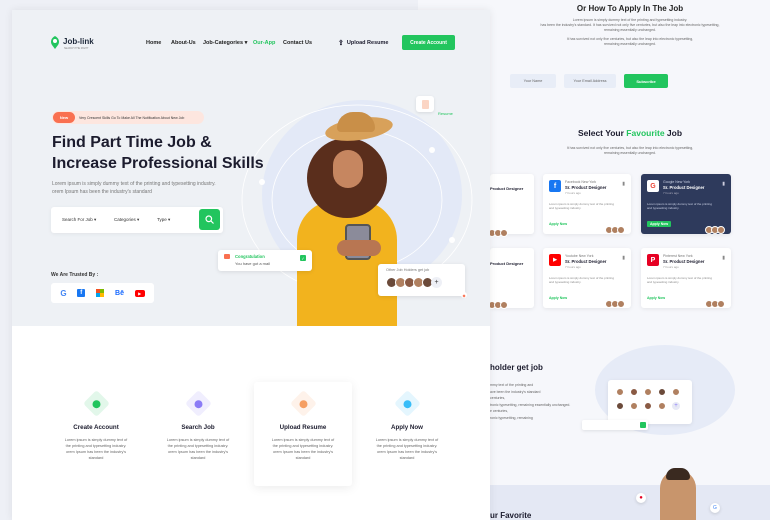  I want to click on job-company: Google New York, so click(677, 182).